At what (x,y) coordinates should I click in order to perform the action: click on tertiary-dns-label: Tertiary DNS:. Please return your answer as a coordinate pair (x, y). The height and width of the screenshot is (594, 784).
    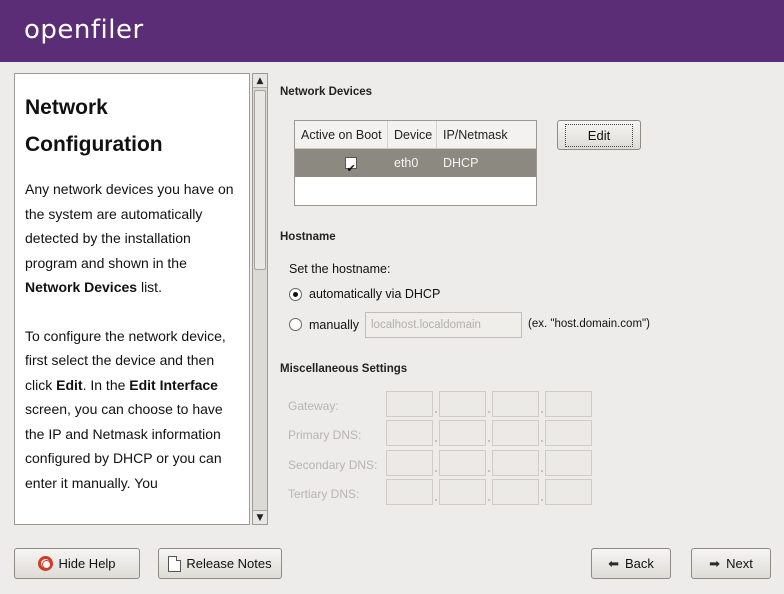
    Looking at the image, I should click on (324, 494).